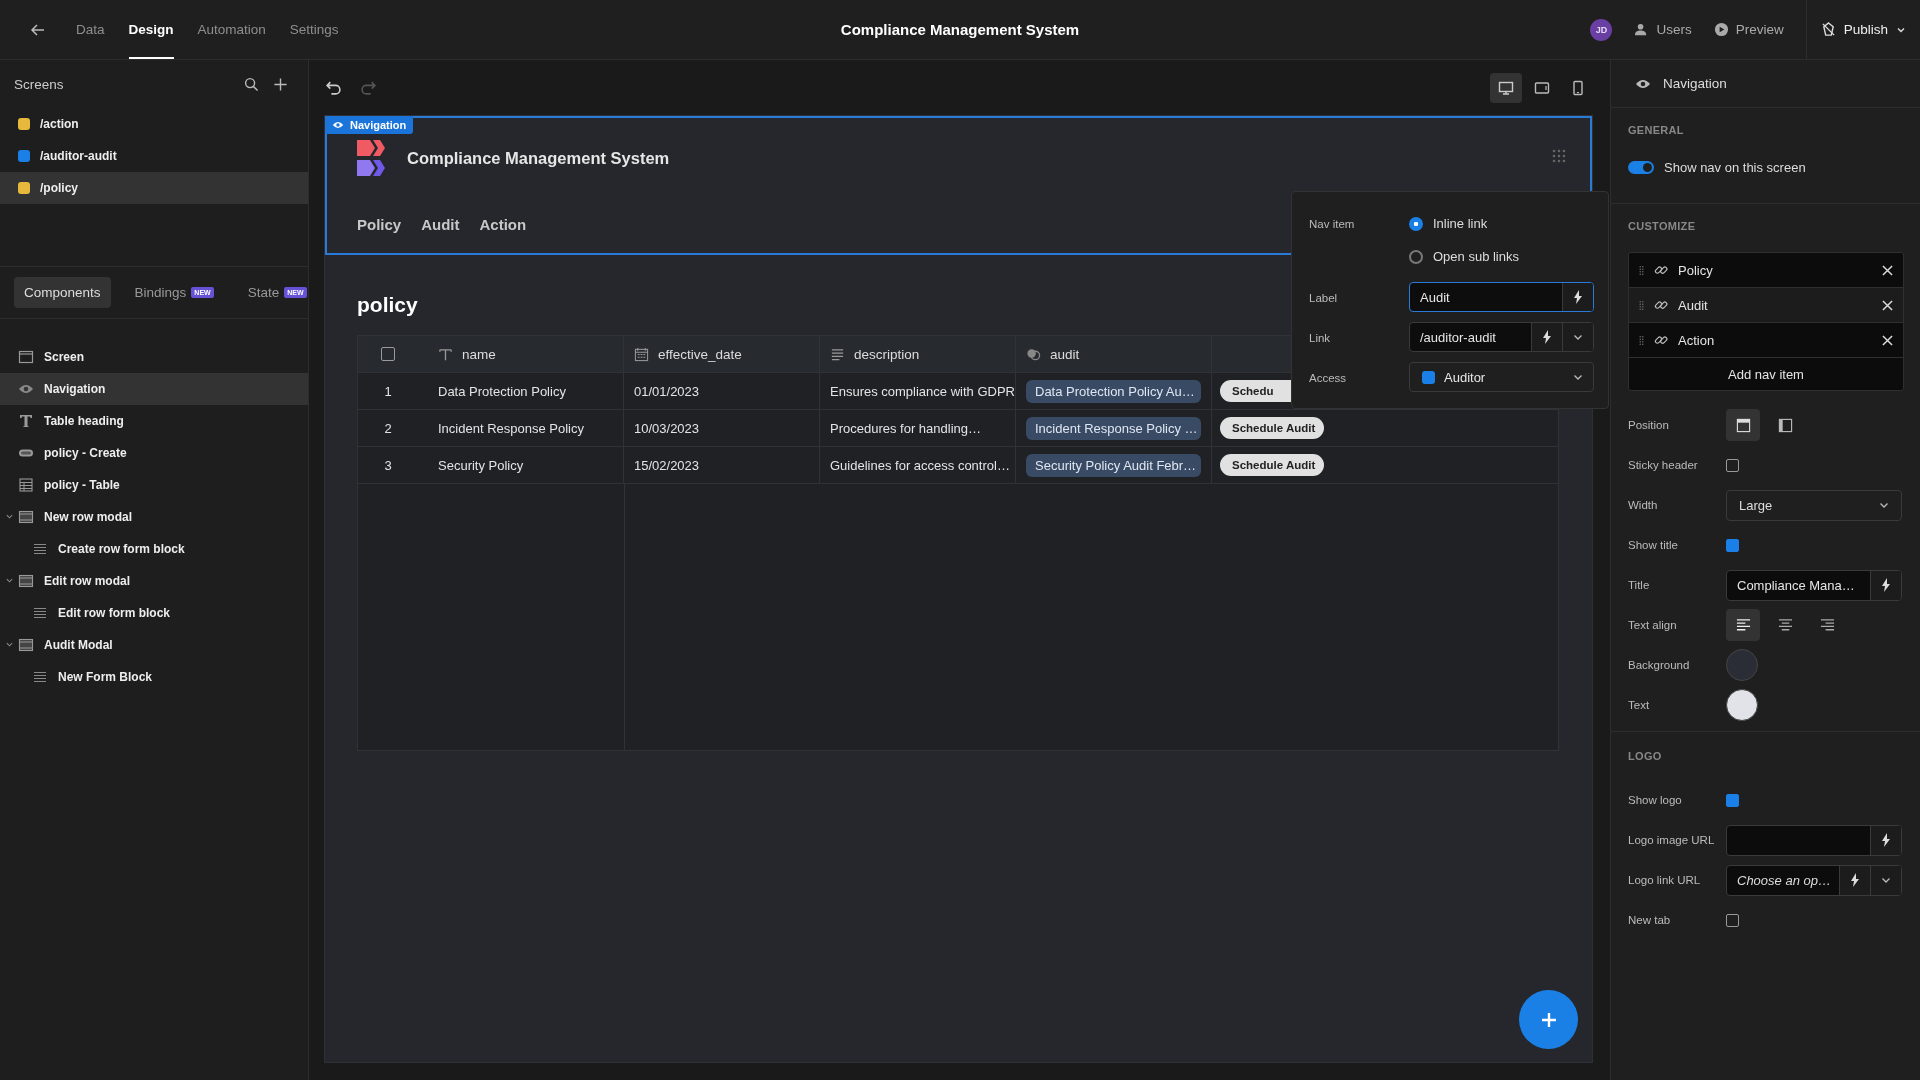 The height and width of the screenshot is (1080, 1920). What do you see at coordinates (1641, 167) in the screenshot?
I see `toggle-switch` at bounding box center [1641, 167].